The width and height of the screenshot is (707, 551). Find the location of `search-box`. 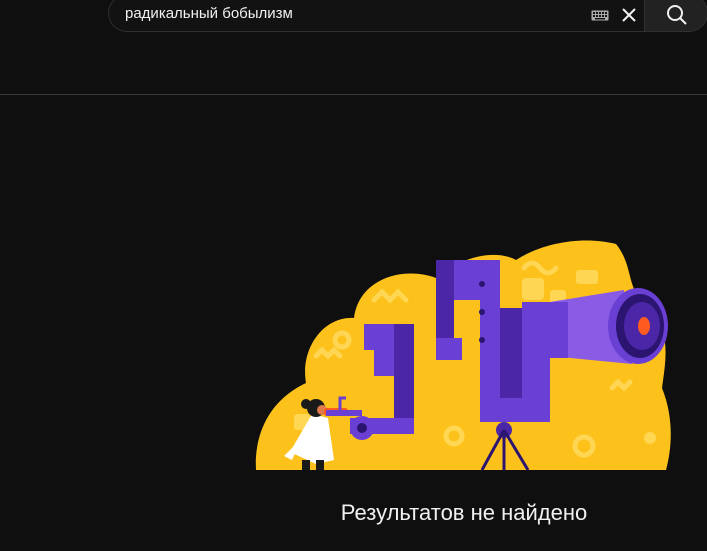

search-box is located at coordinates (376, 16).